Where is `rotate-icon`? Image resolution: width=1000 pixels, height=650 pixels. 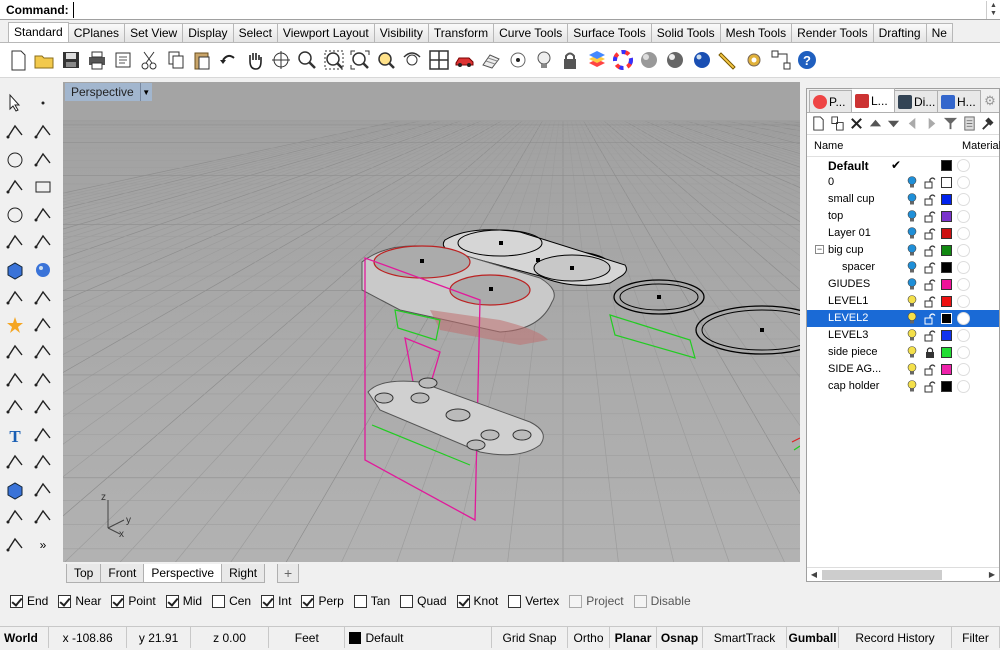 rotate-icon is located at coordinates (43, 407).